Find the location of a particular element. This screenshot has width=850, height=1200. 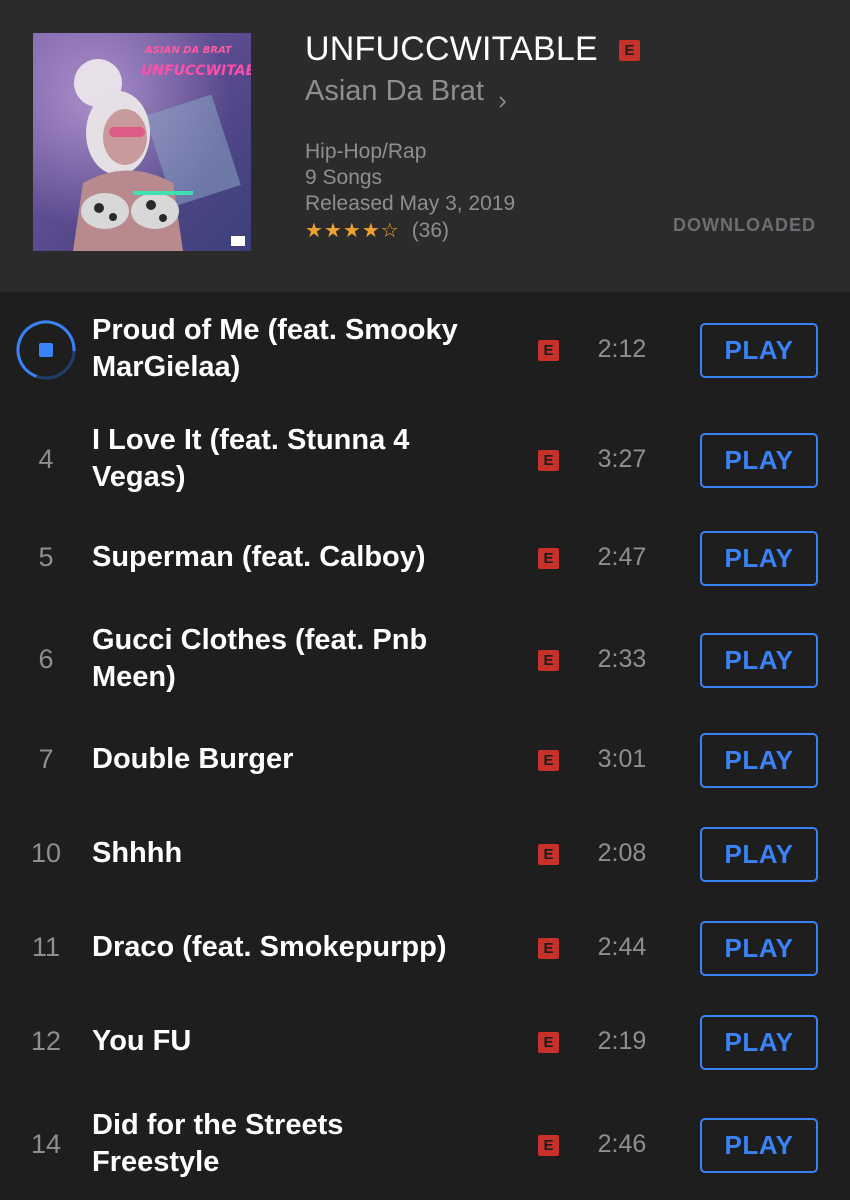

track-title-line: You FU is located at coordinates (142, 1041).